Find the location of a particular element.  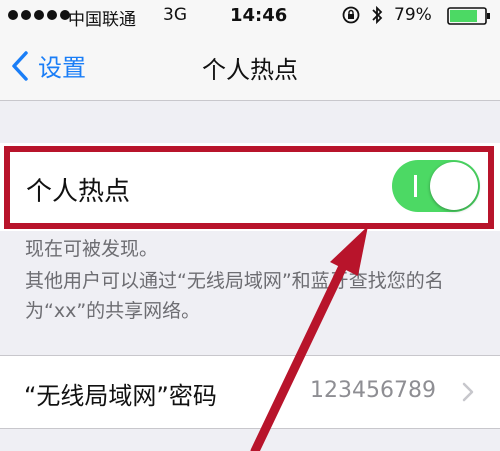

network-type: 3G is located at coordinates (175, 15).